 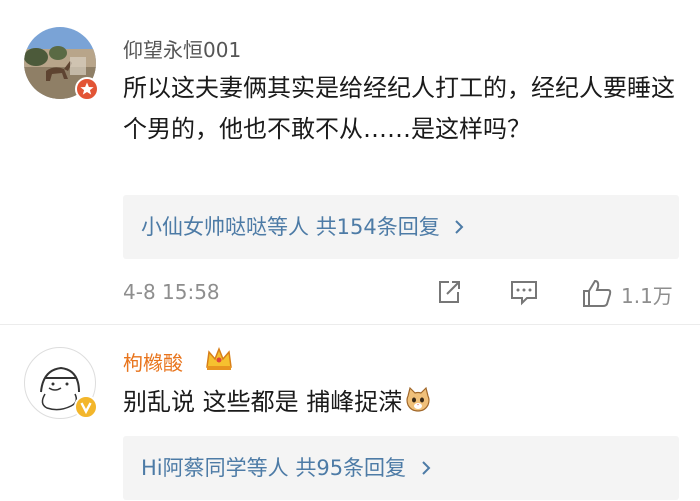 What do you see at coordinates (153, 361) in the screenshot?
I see `username: 枸橼酸` at bounding box center [153, 361].